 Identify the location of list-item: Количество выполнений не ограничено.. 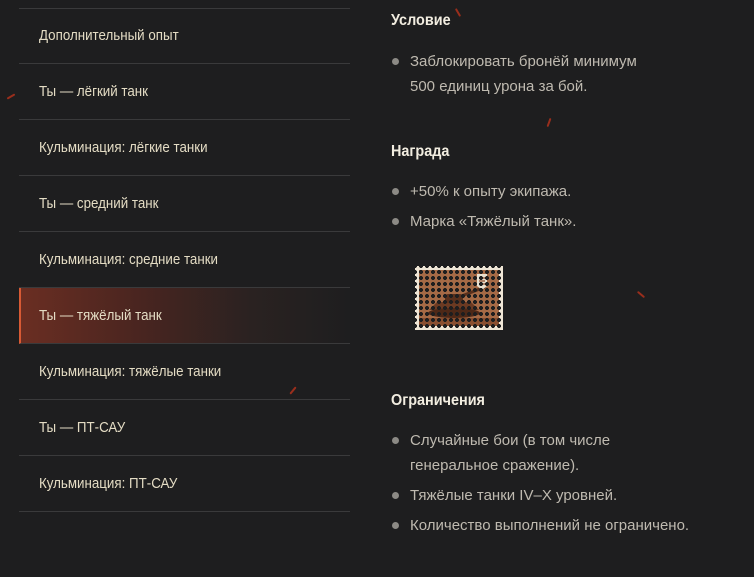
(540, 525).